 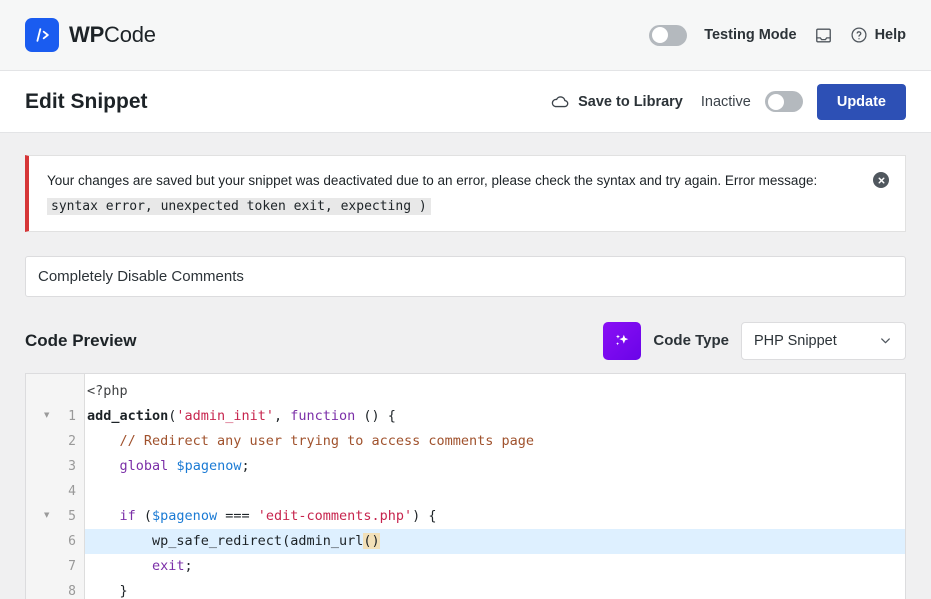 I want to click on code-token: () {, so click(x=375, y=415).